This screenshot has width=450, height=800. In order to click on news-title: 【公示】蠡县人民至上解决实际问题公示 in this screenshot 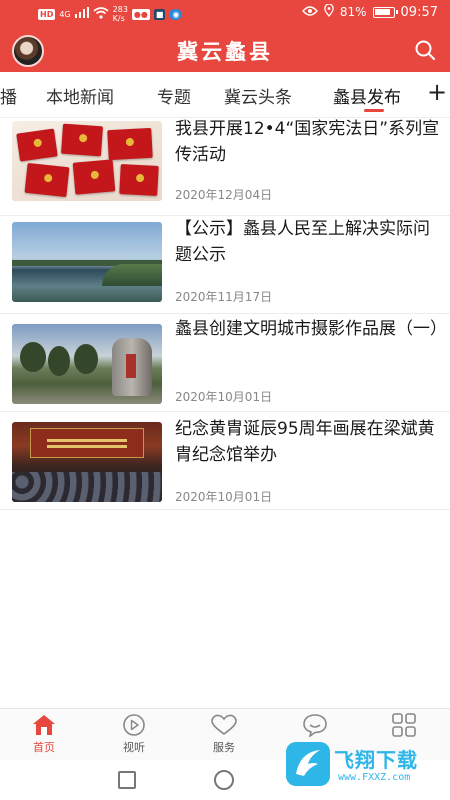, I will do `click(308, 242)`.